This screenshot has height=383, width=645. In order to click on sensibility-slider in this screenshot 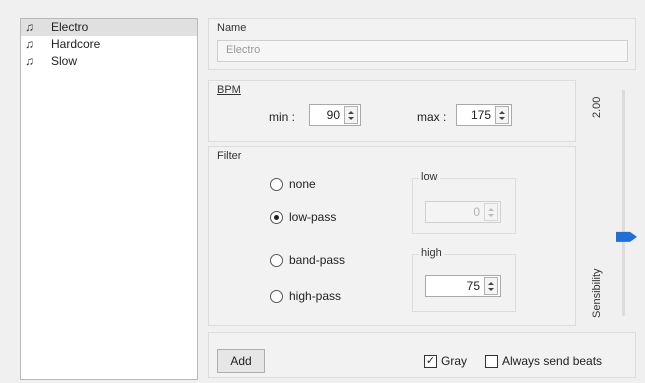, I will do `click(625, 191)`.